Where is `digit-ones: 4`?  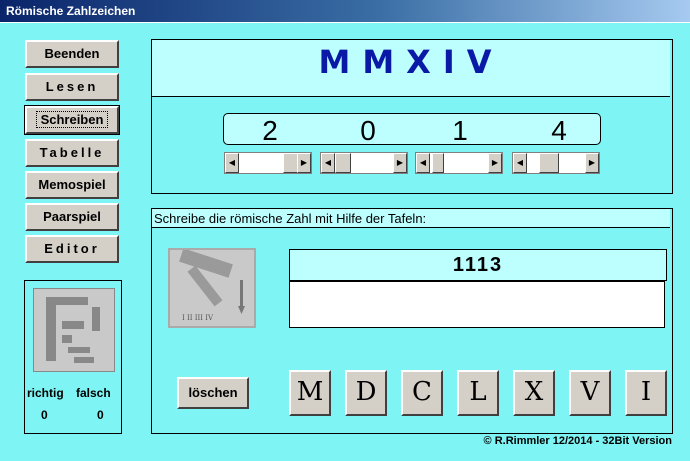 digit-ones: 4 is located at coordinates (559, 130).